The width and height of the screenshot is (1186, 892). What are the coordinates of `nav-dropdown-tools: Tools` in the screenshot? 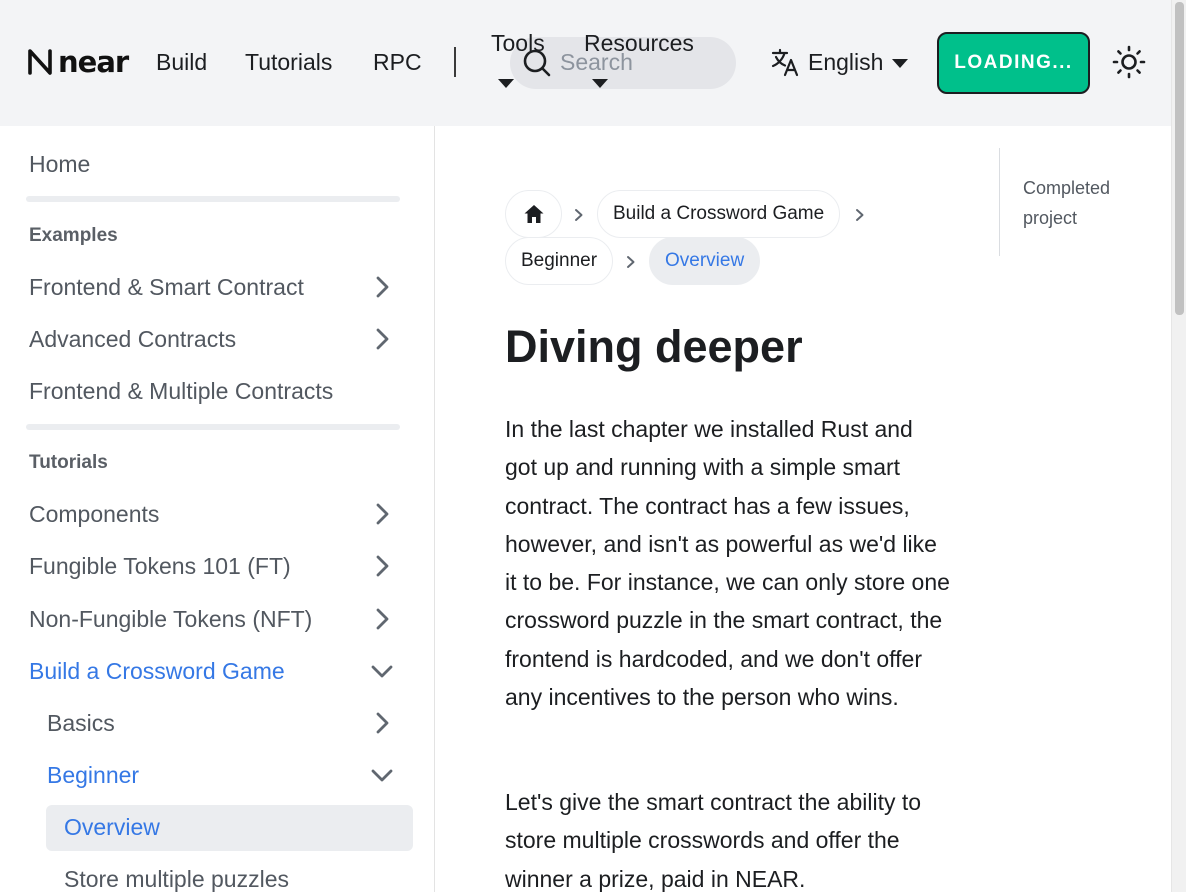 It's located at (518, 43).